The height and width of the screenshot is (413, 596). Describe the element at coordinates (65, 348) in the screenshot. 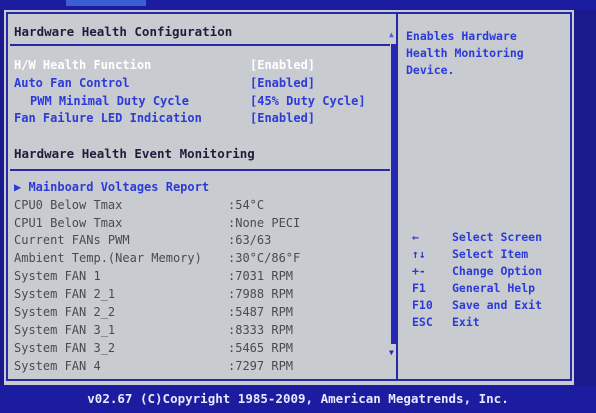

I see `reading-label: System FAN 3_2` at that location.